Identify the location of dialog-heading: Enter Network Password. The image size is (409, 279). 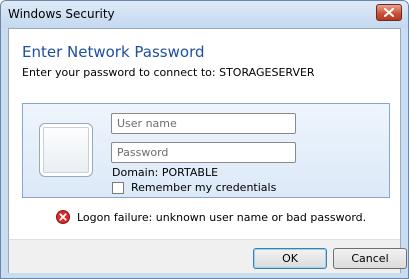
(113, 52).